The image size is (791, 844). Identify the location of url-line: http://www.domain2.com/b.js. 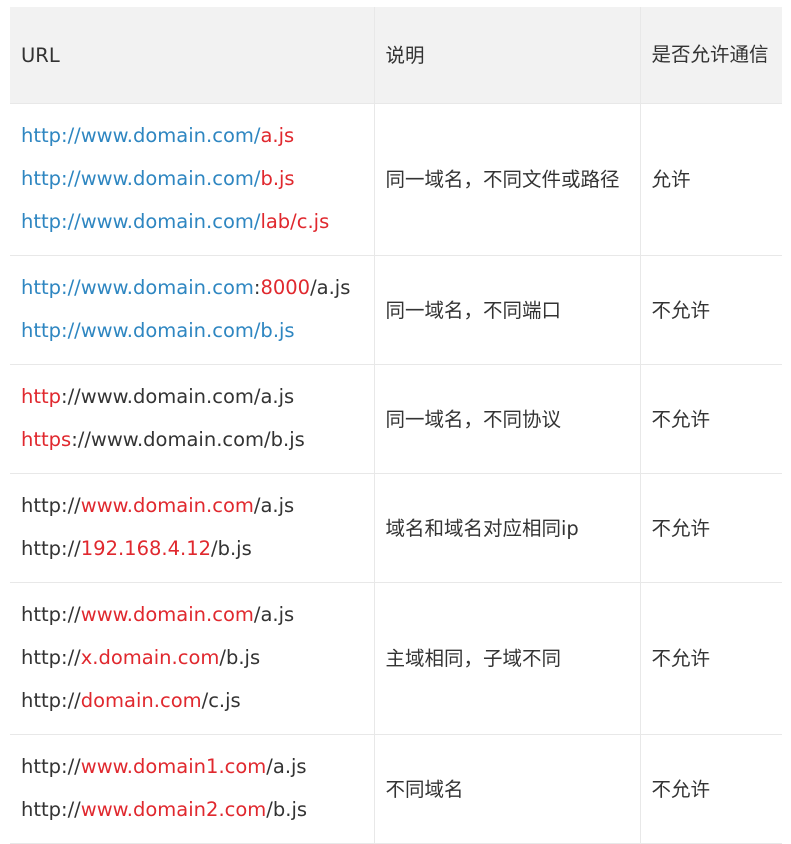
(197, 809).